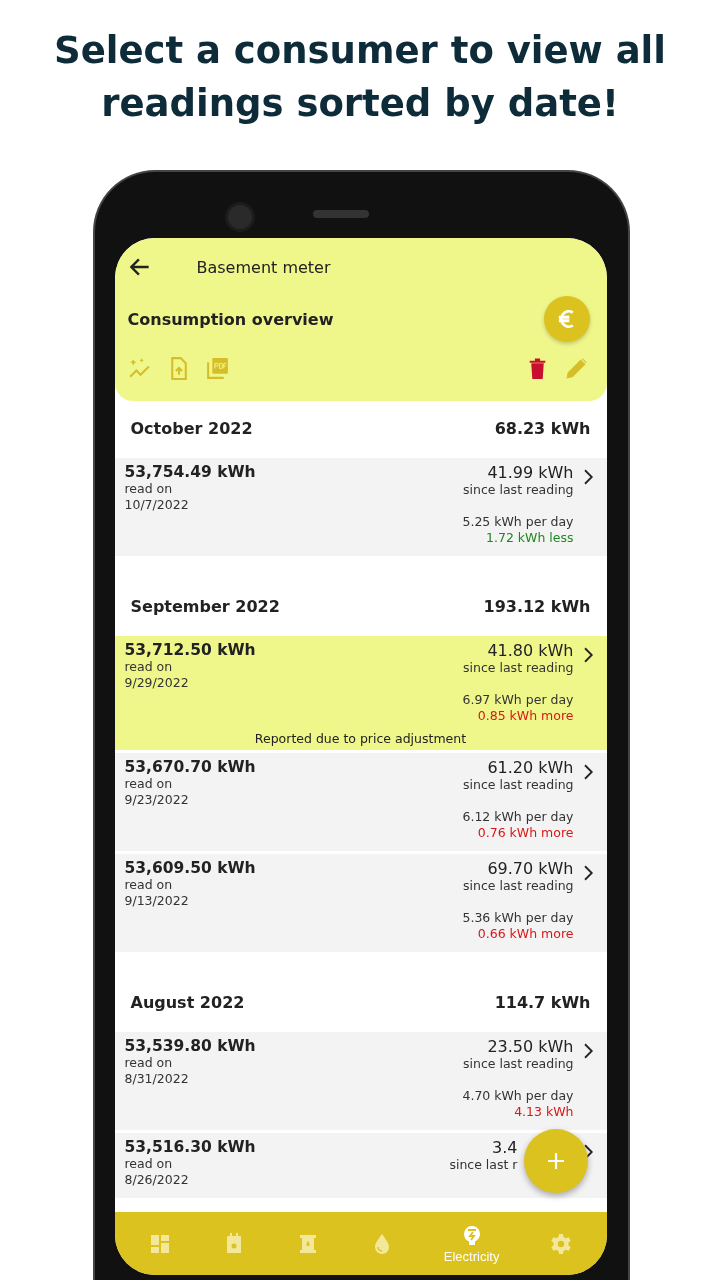 This screenshot has height=1280, width=720. What do you see at coordinates (190, 472) in the screenshot?
I see `meter-reading: 53,754.49 kWh` at bounding box center [190, 472].